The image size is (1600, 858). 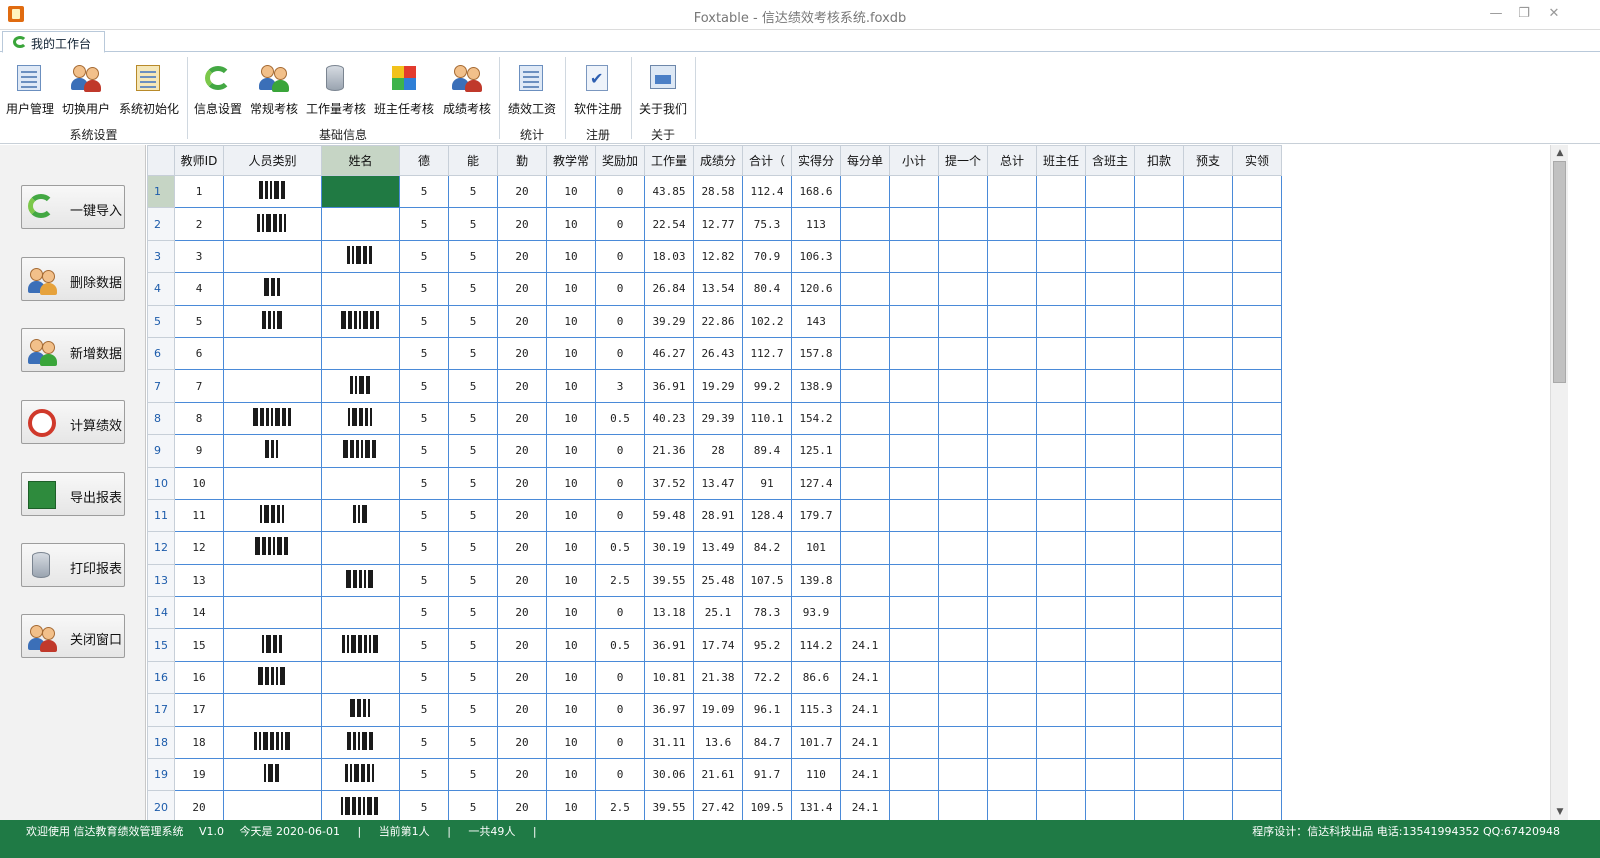 What do you see at coordinates (598, 92) in the screenshot?
I see `software-register-button: 软件注册` at bounding box center [598, 92].